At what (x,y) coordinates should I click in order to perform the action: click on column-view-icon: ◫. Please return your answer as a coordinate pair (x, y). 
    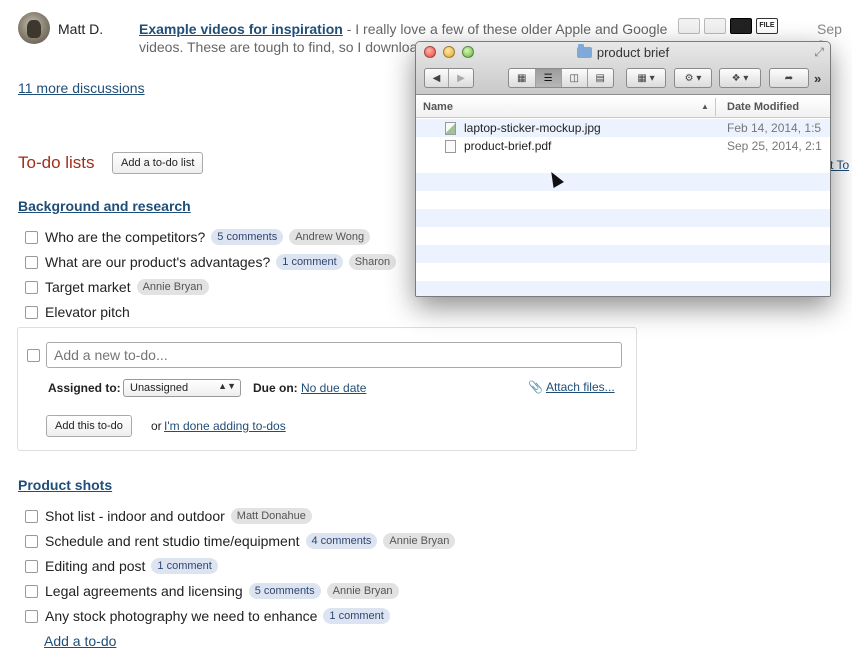
    Looking at the image, I should click on (575, 78).